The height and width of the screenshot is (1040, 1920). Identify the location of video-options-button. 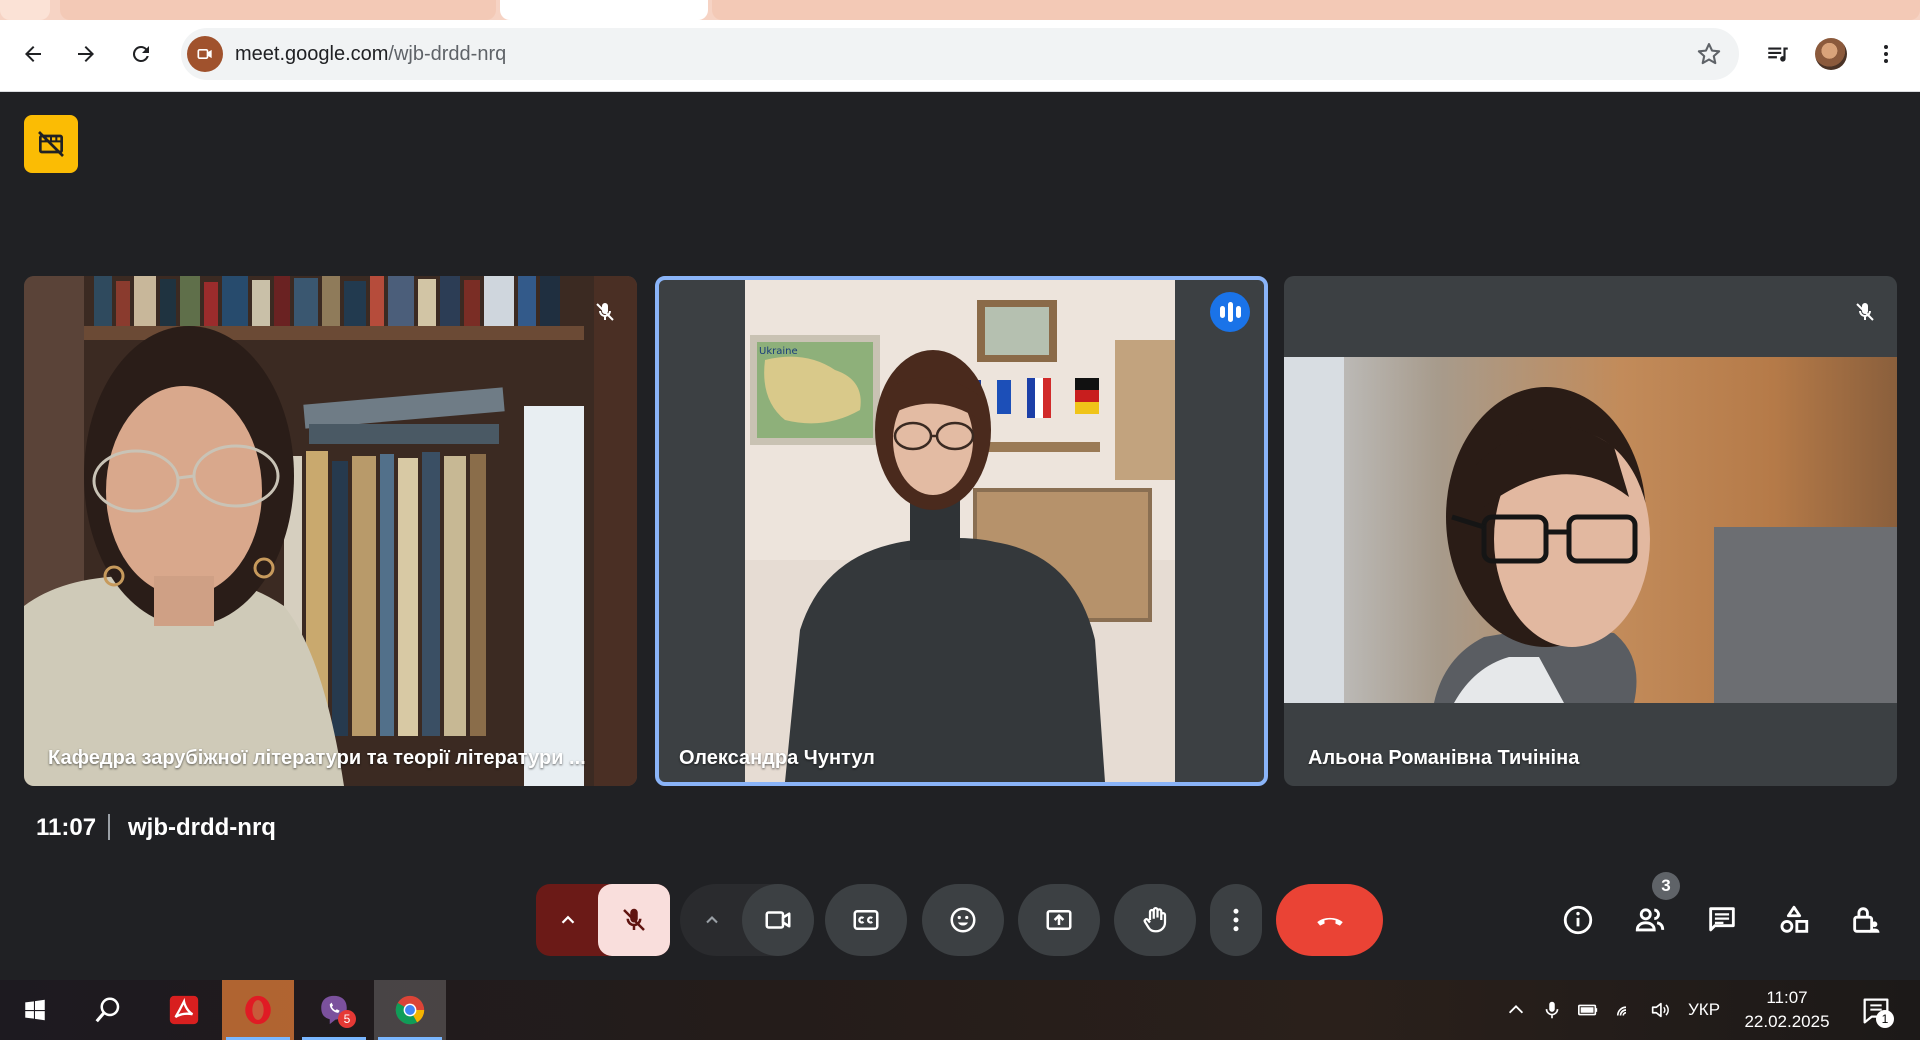
(712, 920).